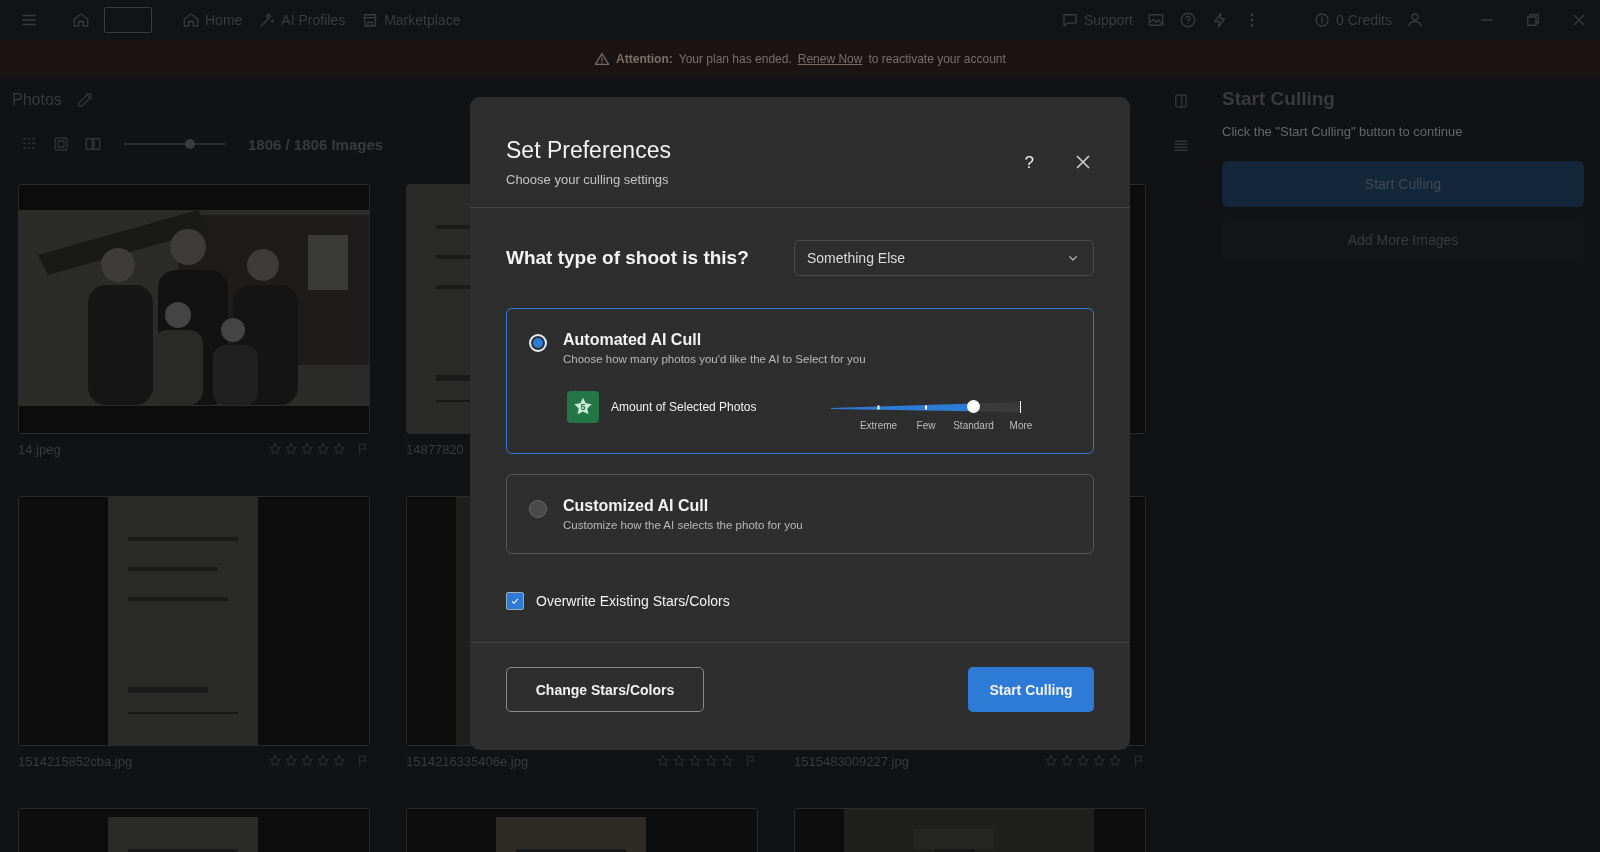  Describe the element at coordinates (589, 150) in the screenshot. I see `dialog-title: Set Preferences` at that location.